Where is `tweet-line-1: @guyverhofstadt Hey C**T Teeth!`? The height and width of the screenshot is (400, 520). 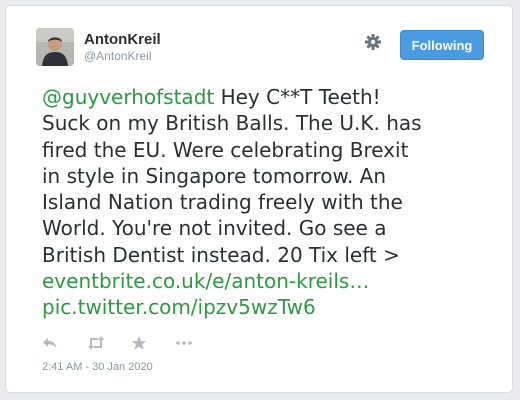 tweet-line-1: @guyverhofstadt Hey C**T Teeth! is located at coordinates (267, 97).